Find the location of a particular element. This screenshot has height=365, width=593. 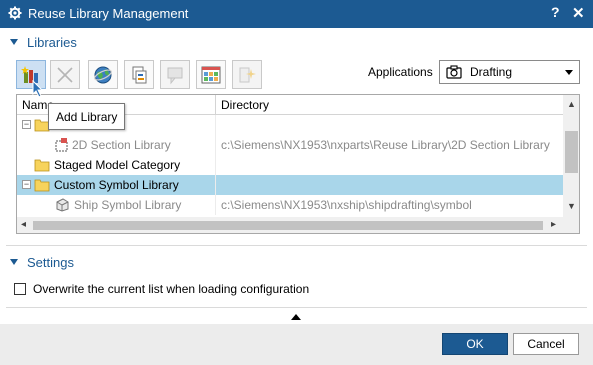

title-bar: Reuse Library Management ? ✕ is located at coordinates (296, 14).